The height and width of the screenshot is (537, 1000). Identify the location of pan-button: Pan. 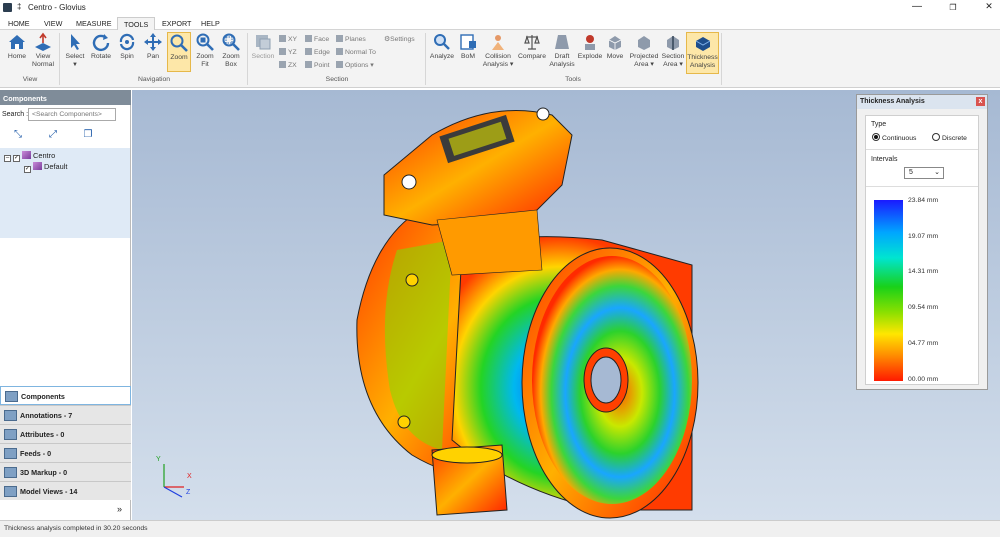
(153, 46).